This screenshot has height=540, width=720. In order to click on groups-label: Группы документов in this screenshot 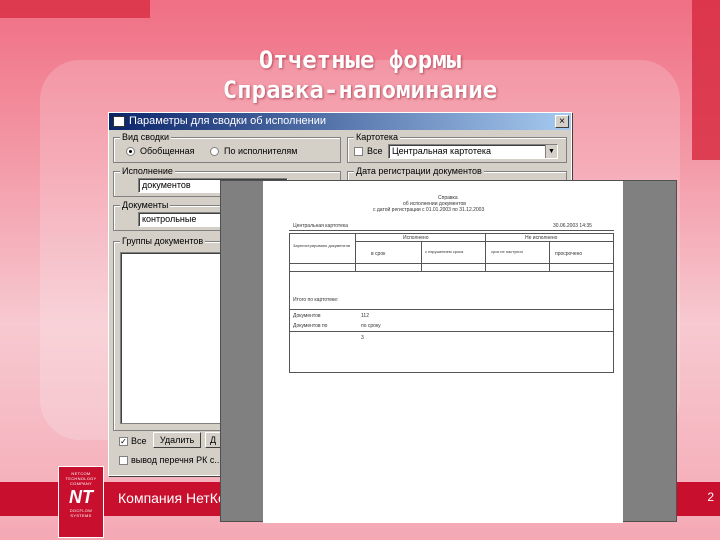, I will do `click(163, 241)`.